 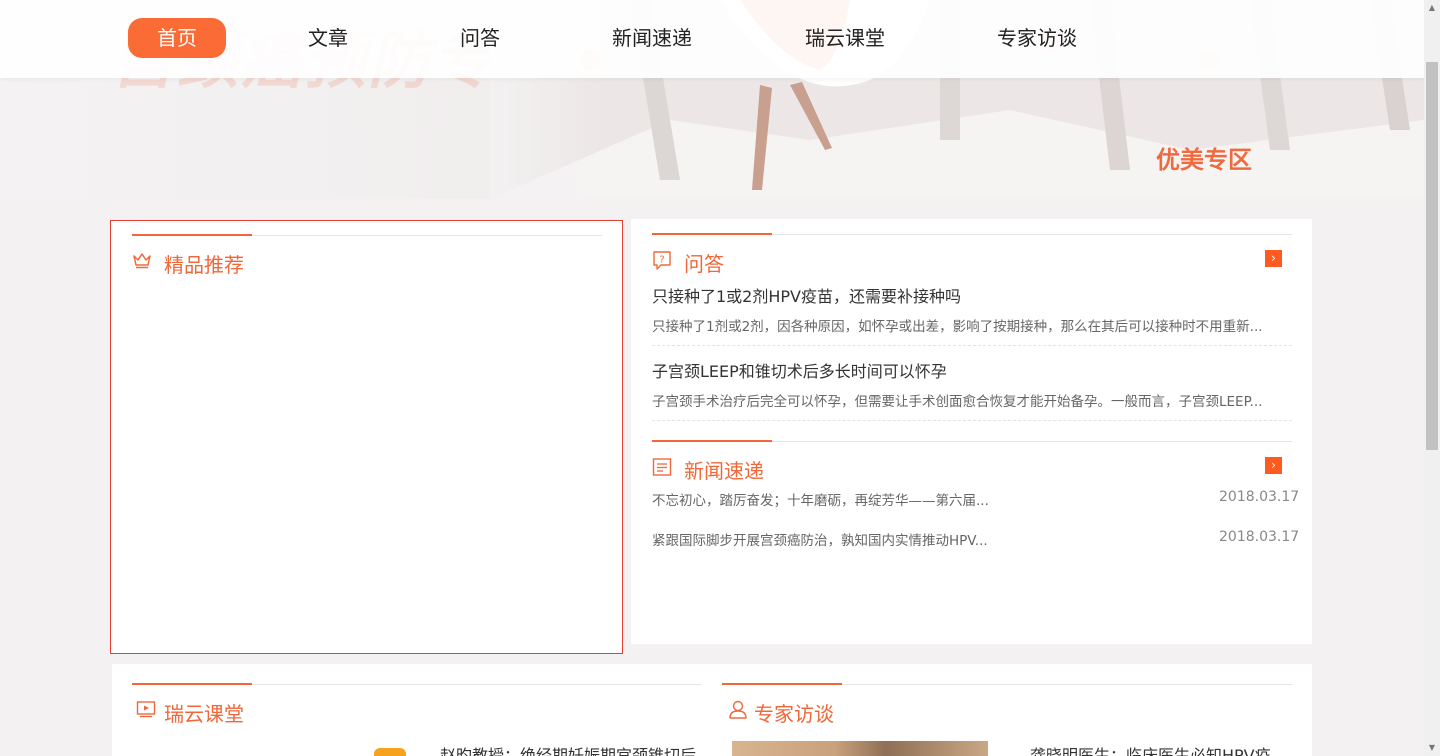 I want to click on featured-title: 精品推荐, so click(x=204, y=265).